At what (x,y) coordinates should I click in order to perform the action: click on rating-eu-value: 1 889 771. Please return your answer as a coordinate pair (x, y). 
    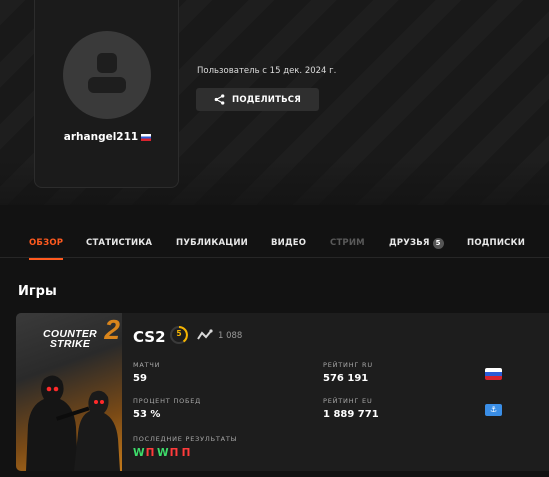
    Looking at the image, I should click on (351, 414).